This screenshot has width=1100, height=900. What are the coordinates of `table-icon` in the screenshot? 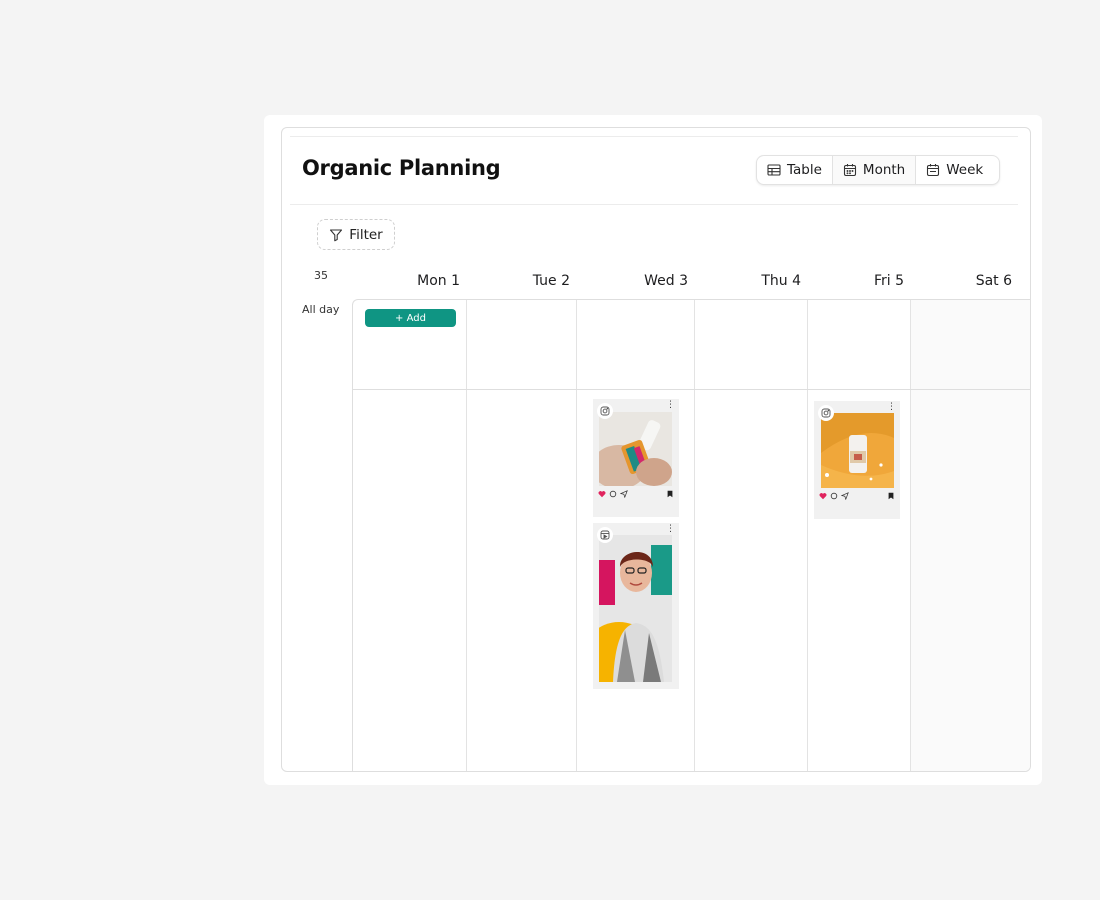 It's located at (774, 170).